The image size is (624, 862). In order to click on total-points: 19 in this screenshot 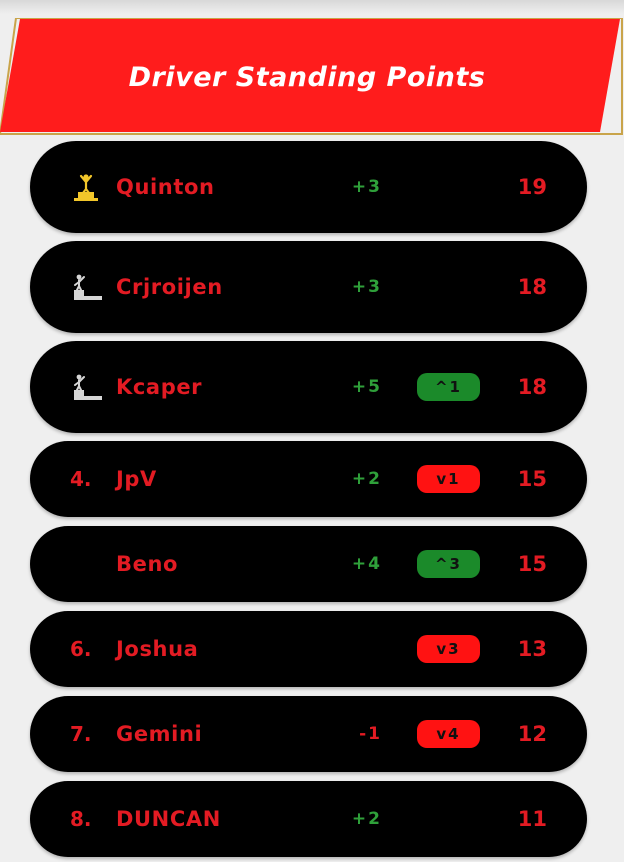, I will do `click(532, 187)`.